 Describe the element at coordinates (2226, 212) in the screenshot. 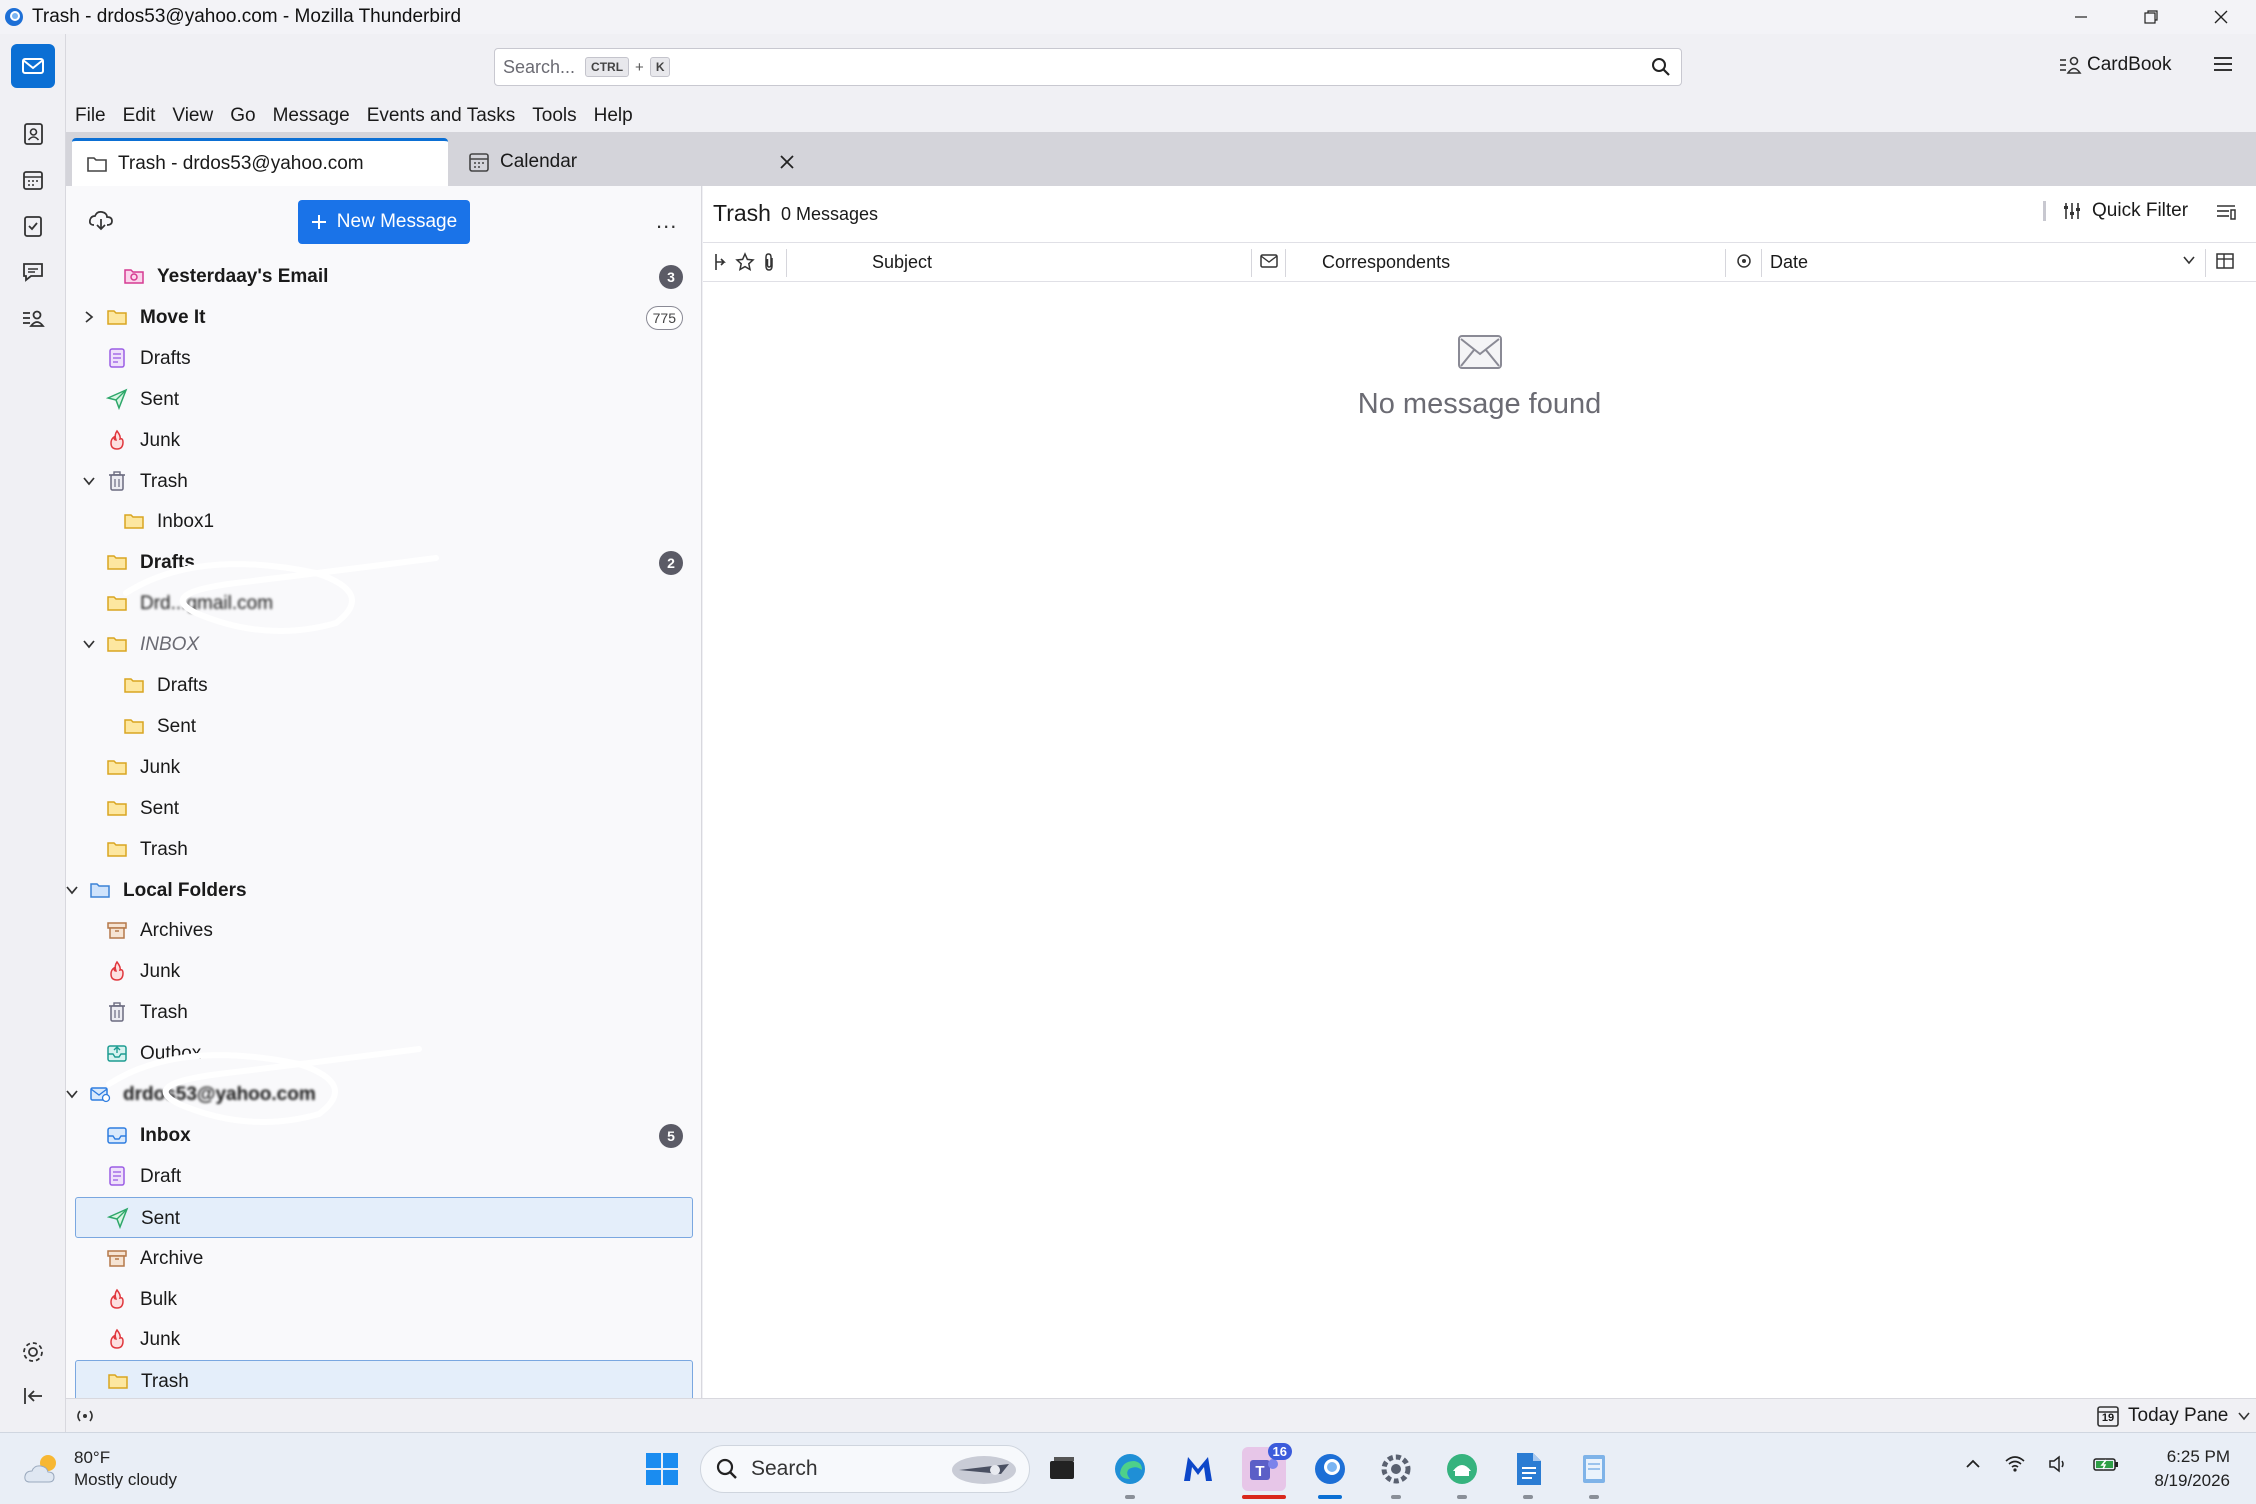

I see `message-list-display-options-icon` at that location.